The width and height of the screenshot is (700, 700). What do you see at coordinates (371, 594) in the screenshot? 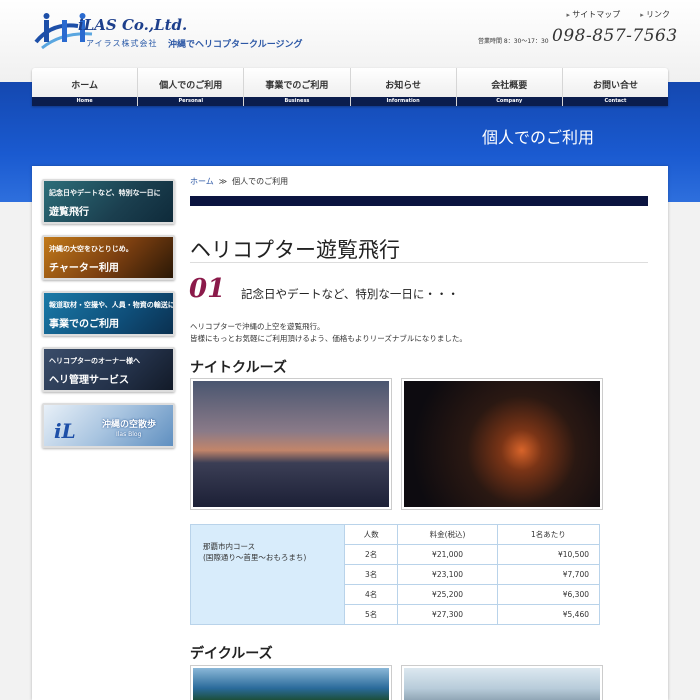
I see `people-cell: 4名` at bounding box center [371, 594].